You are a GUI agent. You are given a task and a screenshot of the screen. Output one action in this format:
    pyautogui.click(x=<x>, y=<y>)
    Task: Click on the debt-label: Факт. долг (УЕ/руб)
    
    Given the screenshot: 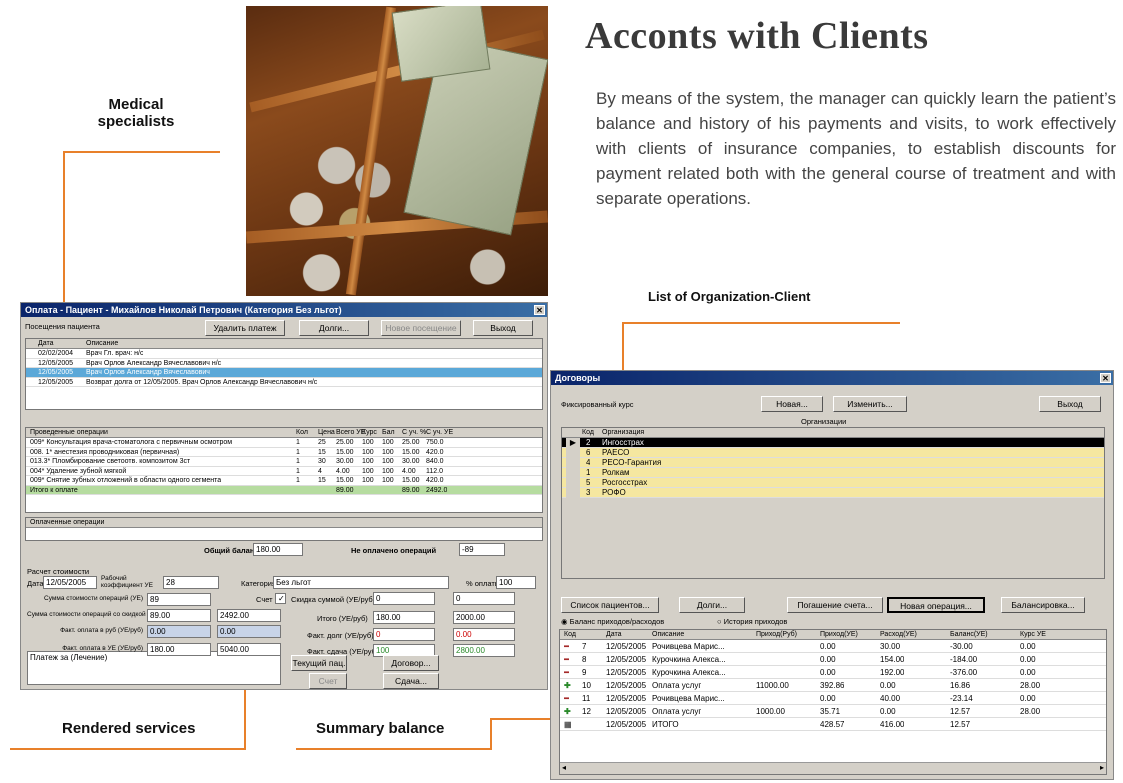 What is the action you would take?
    pyautogui.click(x=340, y=635)
    